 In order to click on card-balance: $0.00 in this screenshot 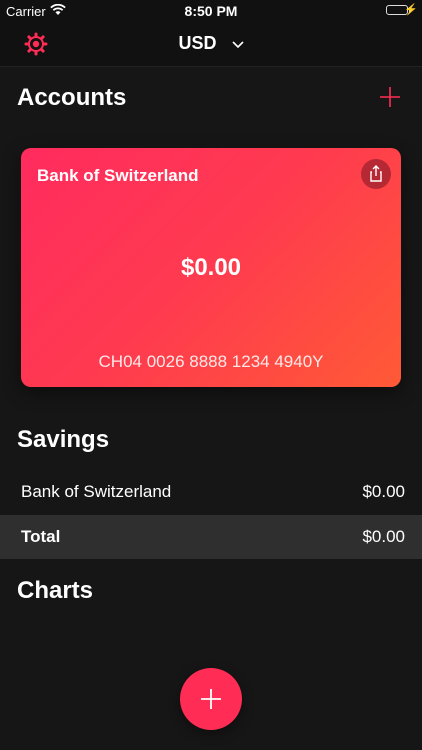, I will do `click(211, 267)`.